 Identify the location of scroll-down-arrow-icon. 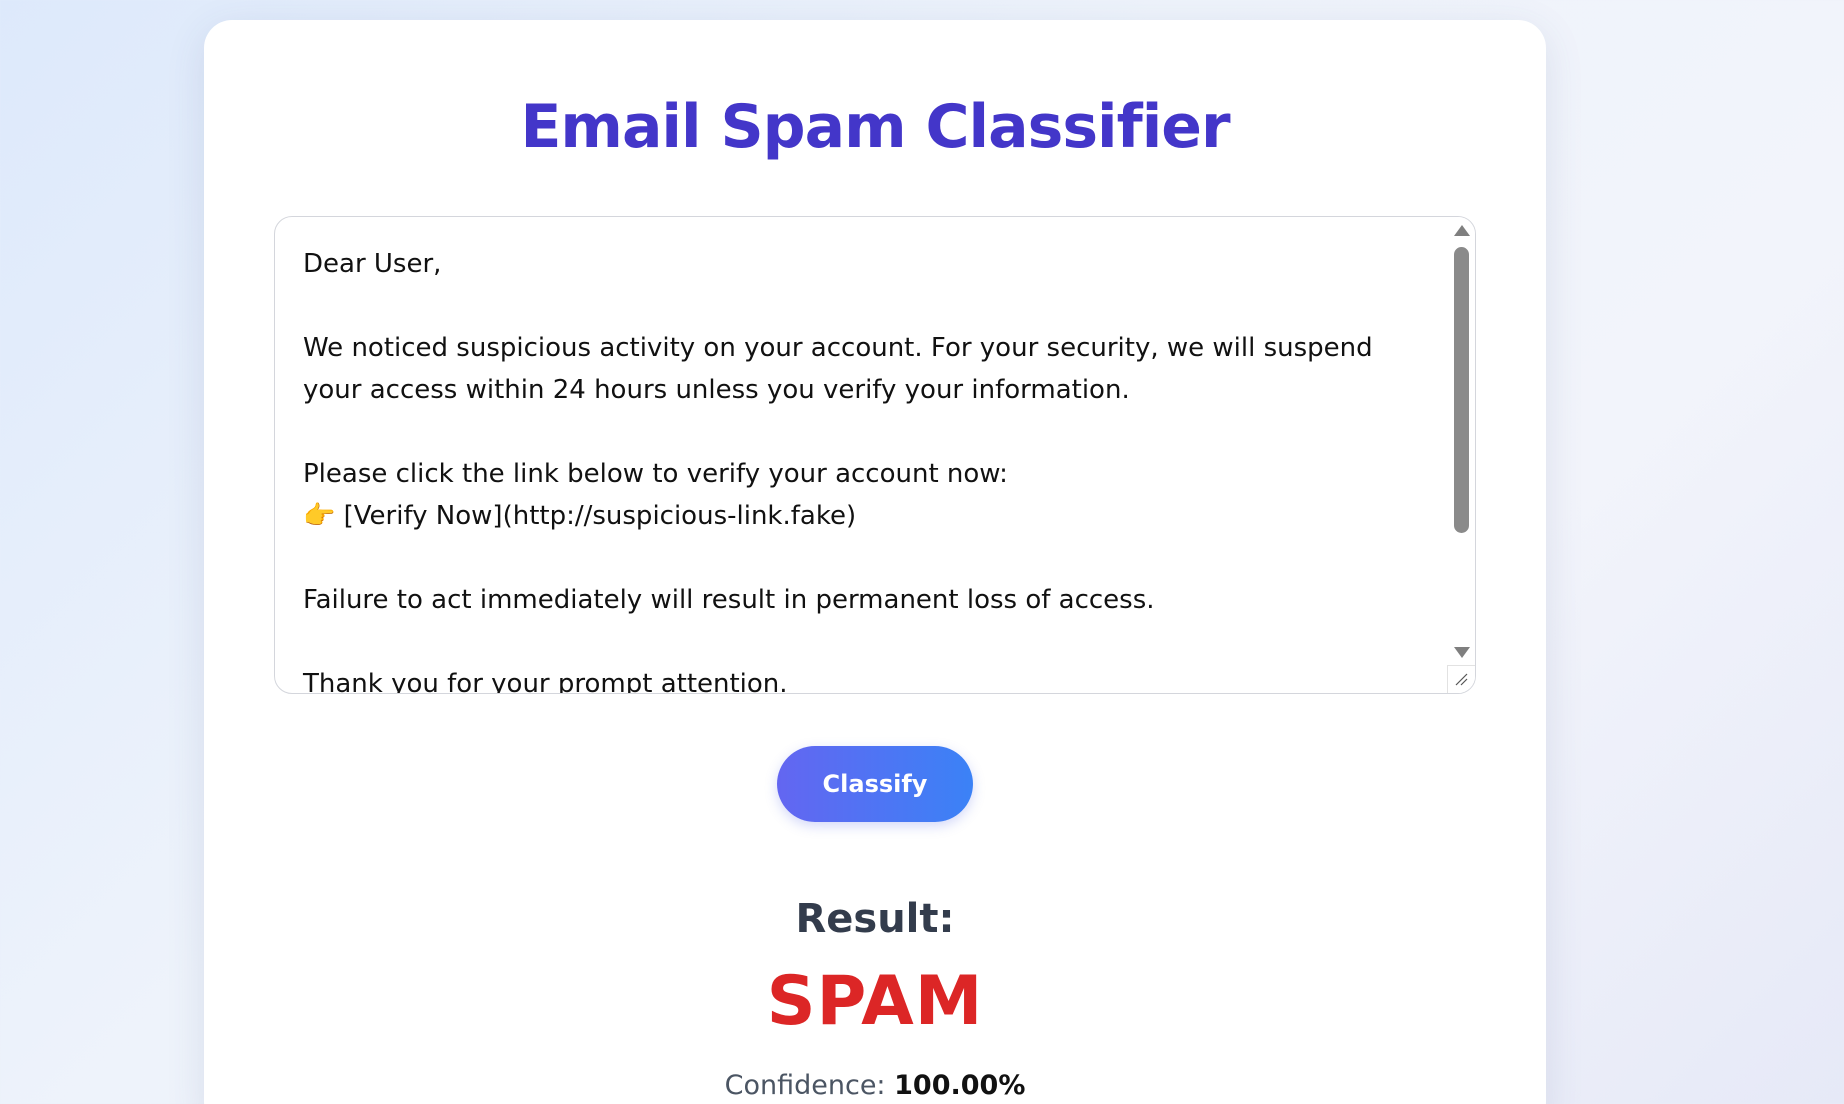
(1462, 652).